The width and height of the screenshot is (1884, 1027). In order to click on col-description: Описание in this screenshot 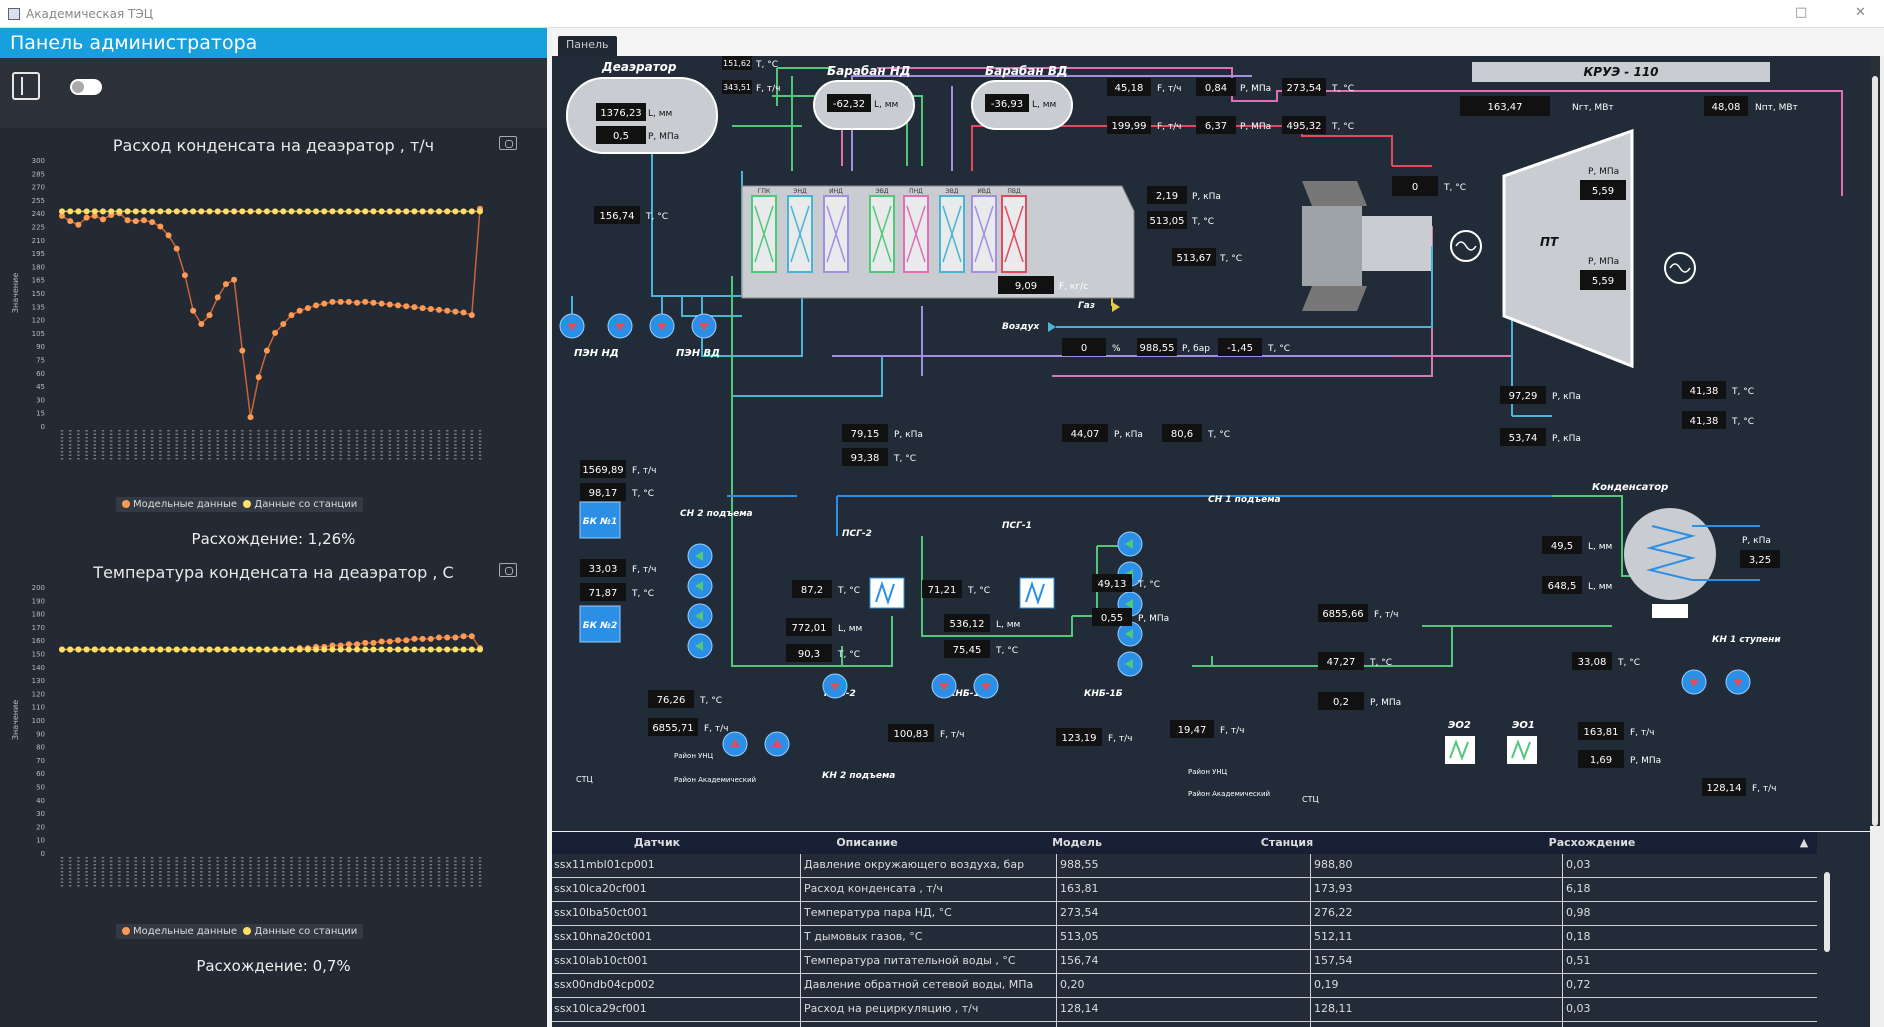, I will do `click(867, 842)`.